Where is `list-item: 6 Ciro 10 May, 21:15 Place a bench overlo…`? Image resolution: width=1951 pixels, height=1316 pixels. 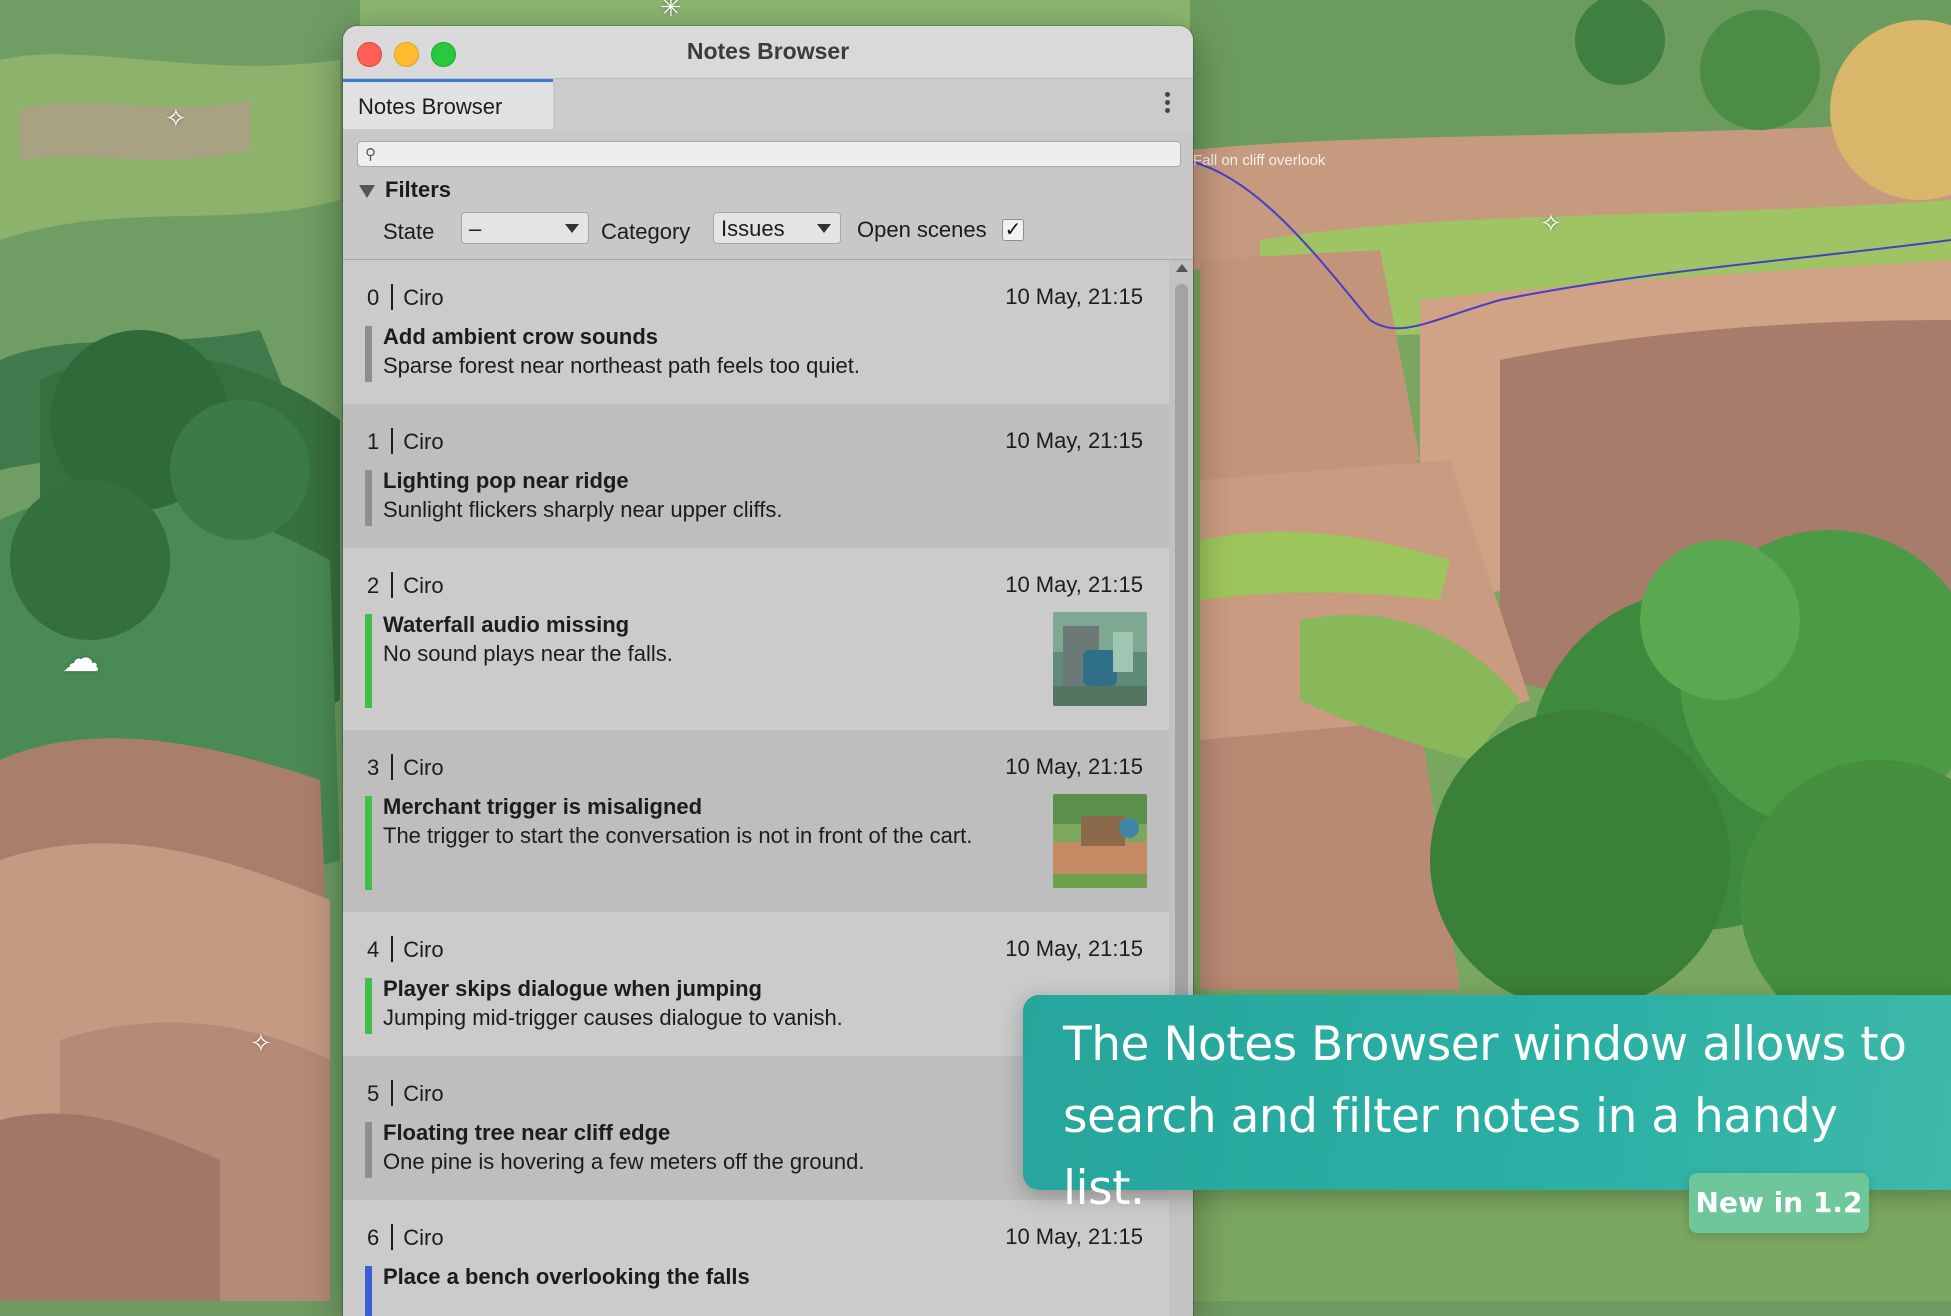
list-item: 6 Ciro 10 May, 21:15 Place a bench overlo… is located at coordinates (756, 1258).